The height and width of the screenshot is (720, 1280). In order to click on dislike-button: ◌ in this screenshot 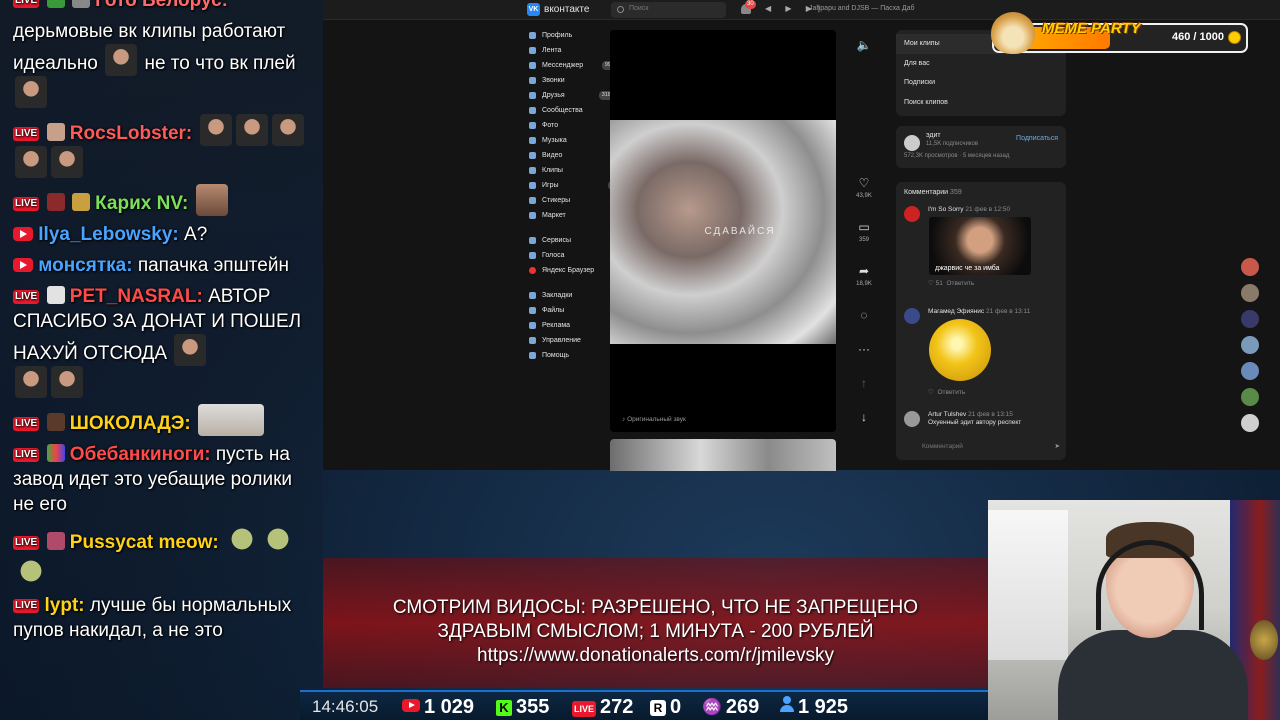, I will do `click(864, 315)`.